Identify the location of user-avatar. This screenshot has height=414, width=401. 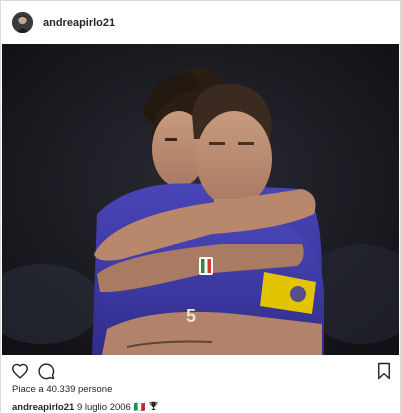
(22, 22).